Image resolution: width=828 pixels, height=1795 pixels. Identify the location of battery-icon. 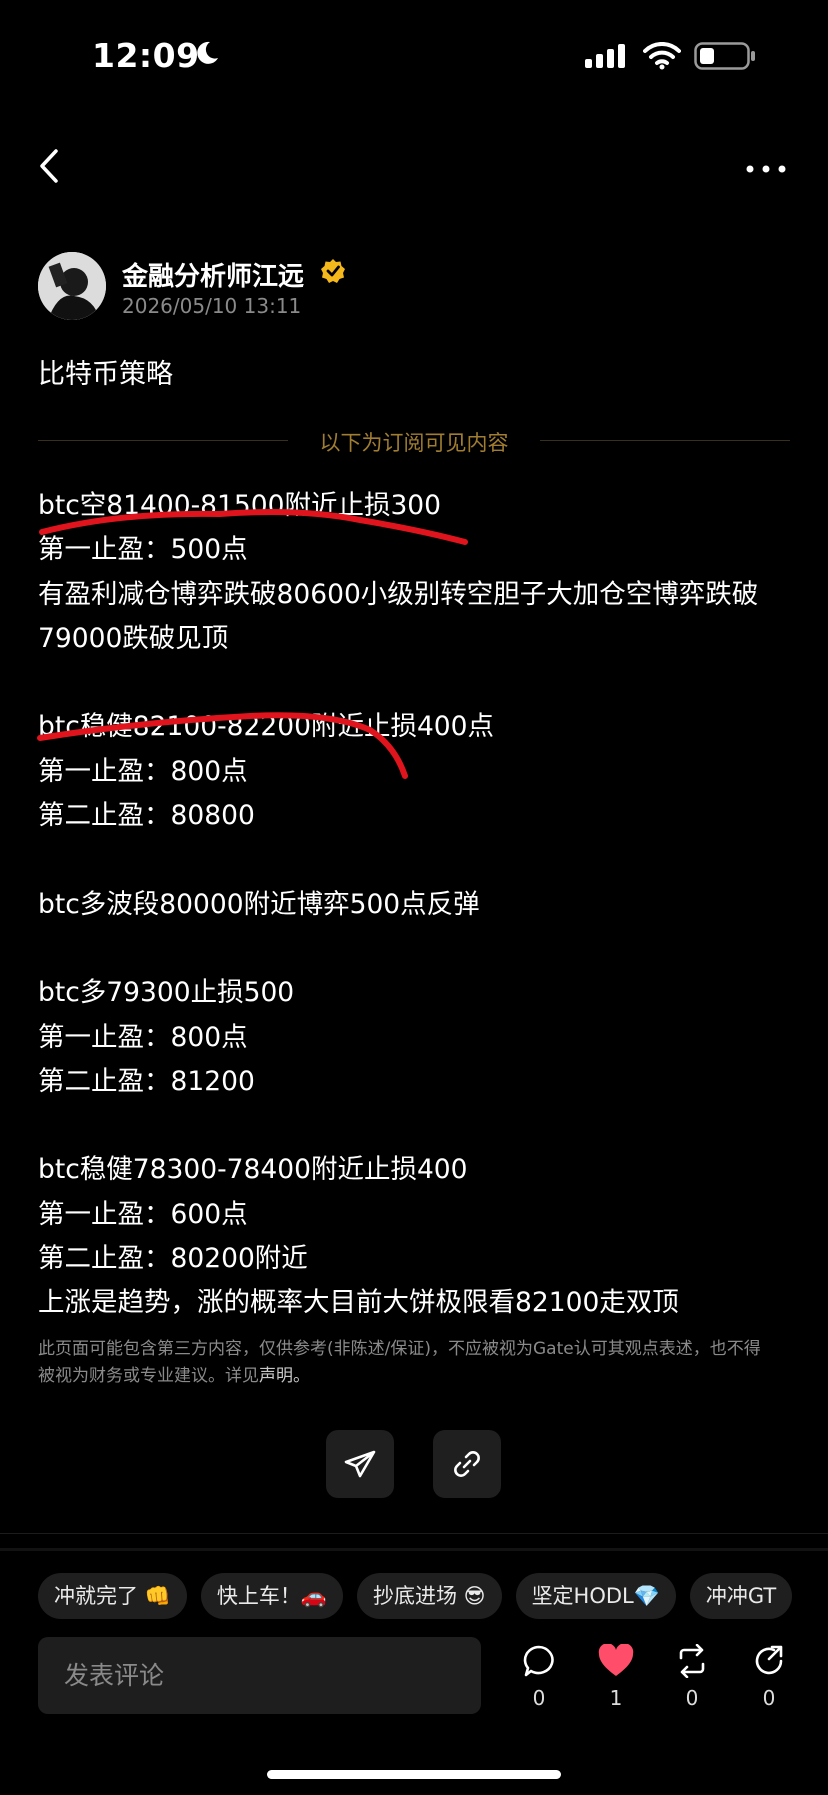
(724, 56).